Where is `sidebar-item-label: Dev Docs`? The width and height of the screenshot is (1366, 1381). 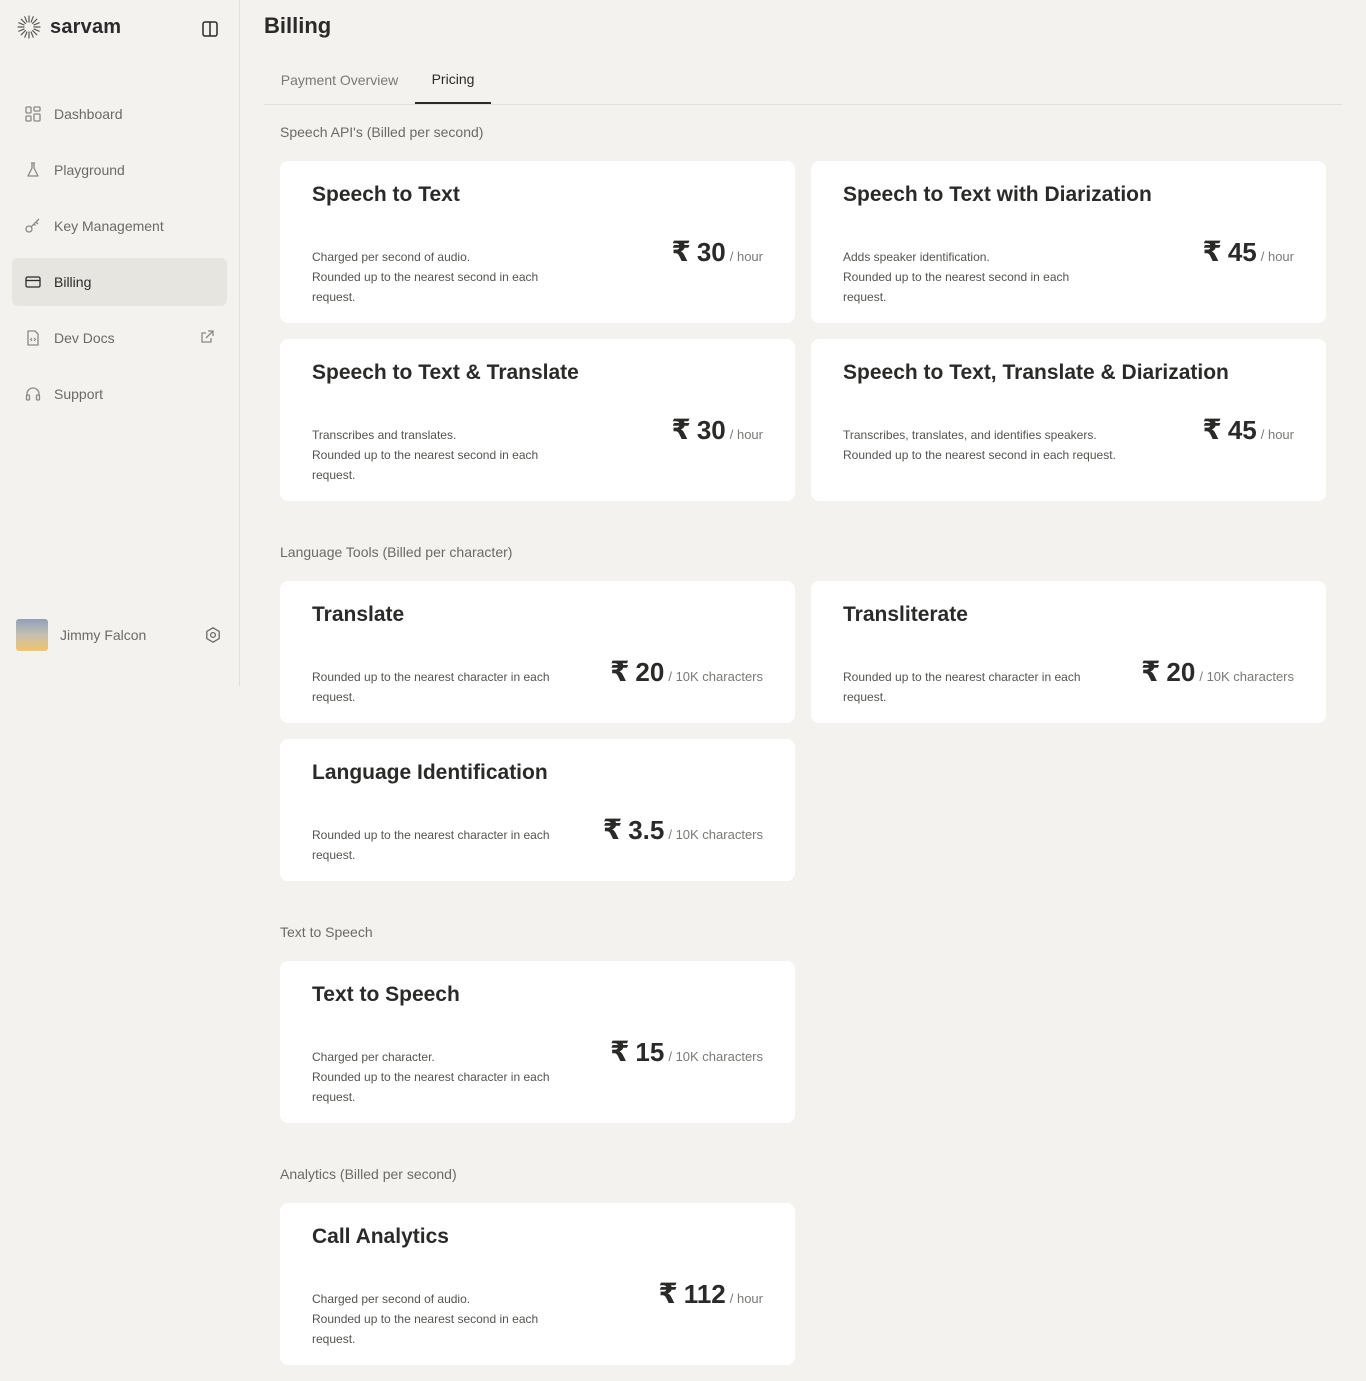 sidebar-item-label: Dev Docs is located at coordinates (84, 338).